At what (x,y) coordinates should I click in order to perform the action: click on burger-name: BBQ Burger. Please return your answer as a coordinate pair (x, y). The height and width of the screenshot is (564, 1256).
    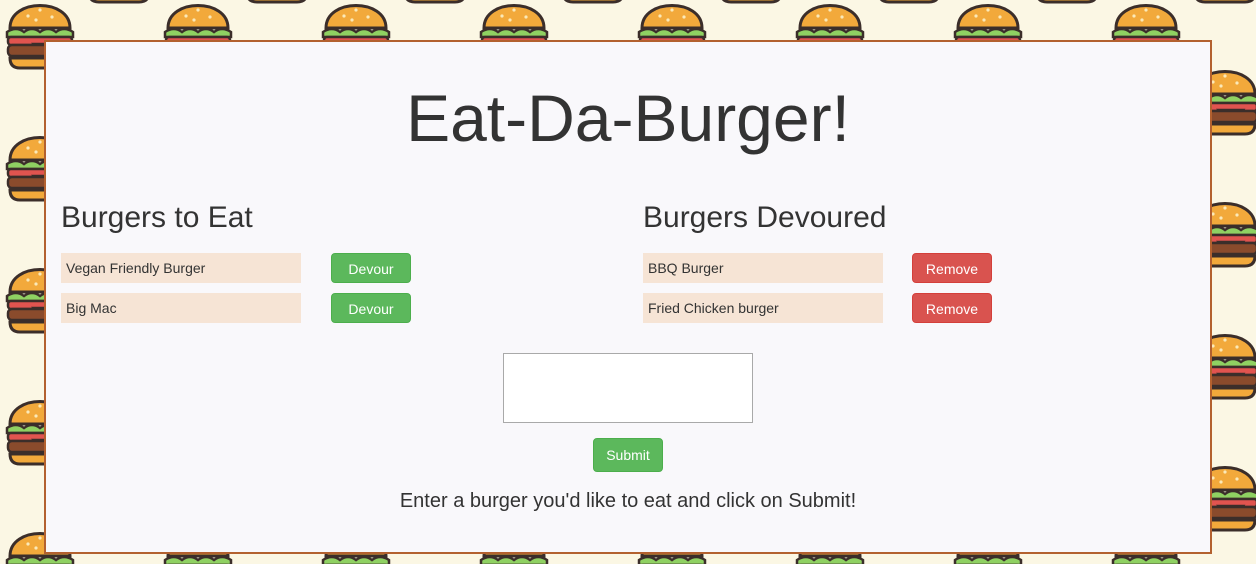
    Looking at the image, I should click on (763, 268).